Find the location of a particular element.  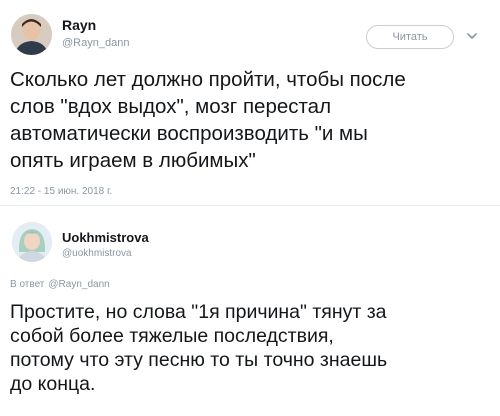

divider is located at coordinates (250, 205).